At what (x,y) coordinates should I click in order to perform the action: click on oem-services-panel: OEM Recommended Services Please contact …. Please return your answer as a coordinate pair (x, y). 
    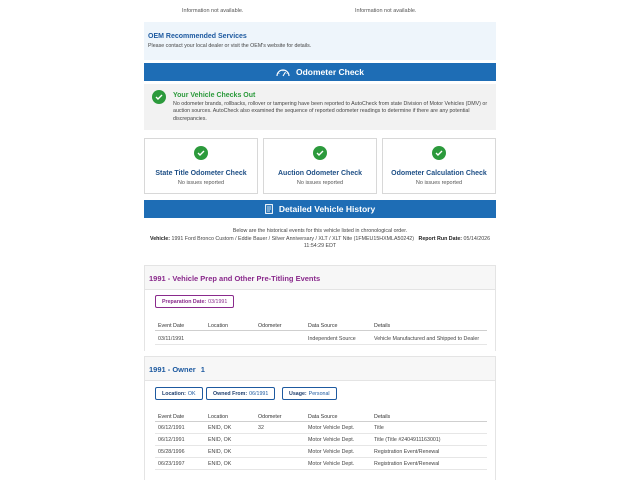
    Looking at the image, I should click on (320, 41).